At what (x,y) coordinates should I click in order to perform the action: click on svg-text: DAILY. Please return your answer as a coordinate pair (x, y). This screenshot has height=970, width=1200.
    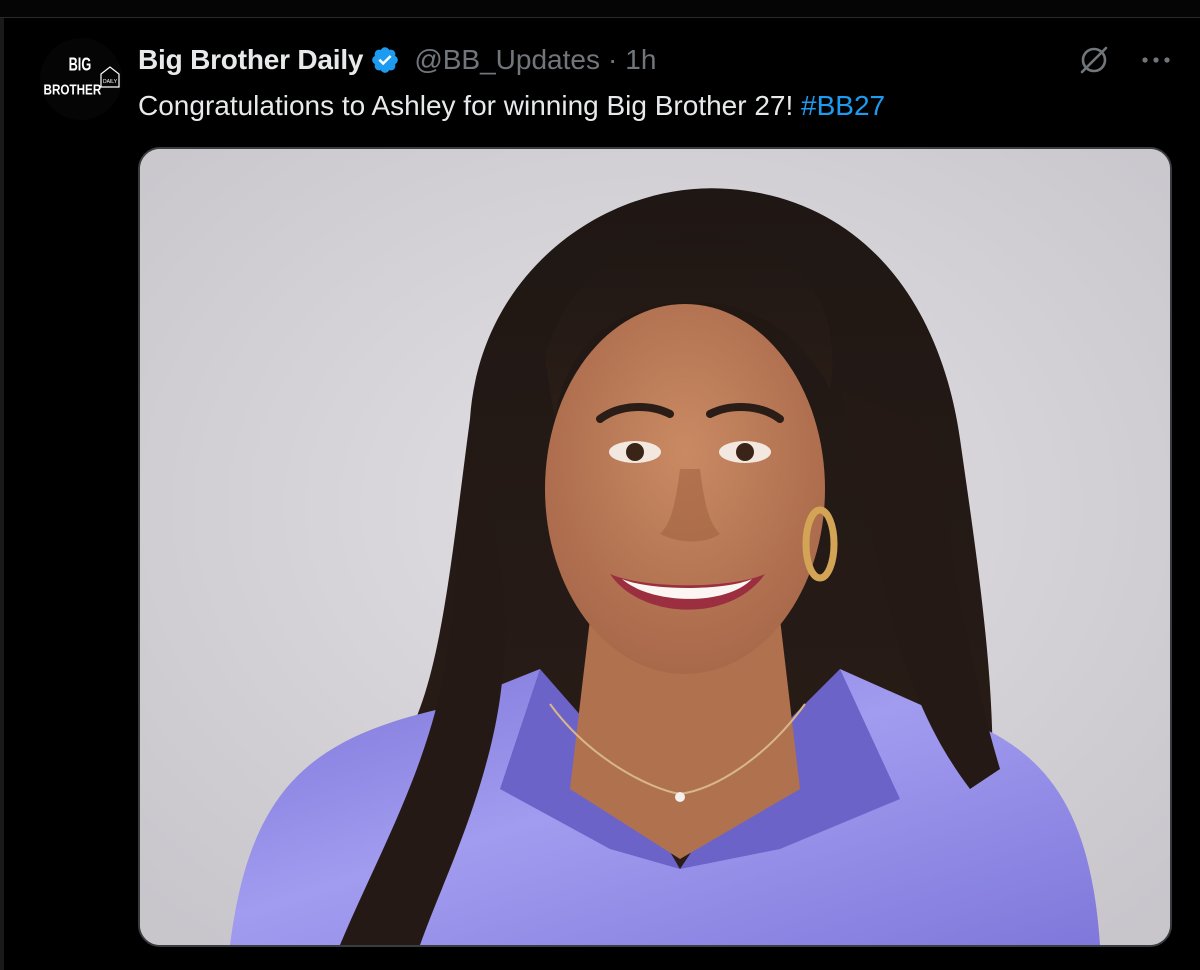
    Looking at the image, I should click on (110, 82).